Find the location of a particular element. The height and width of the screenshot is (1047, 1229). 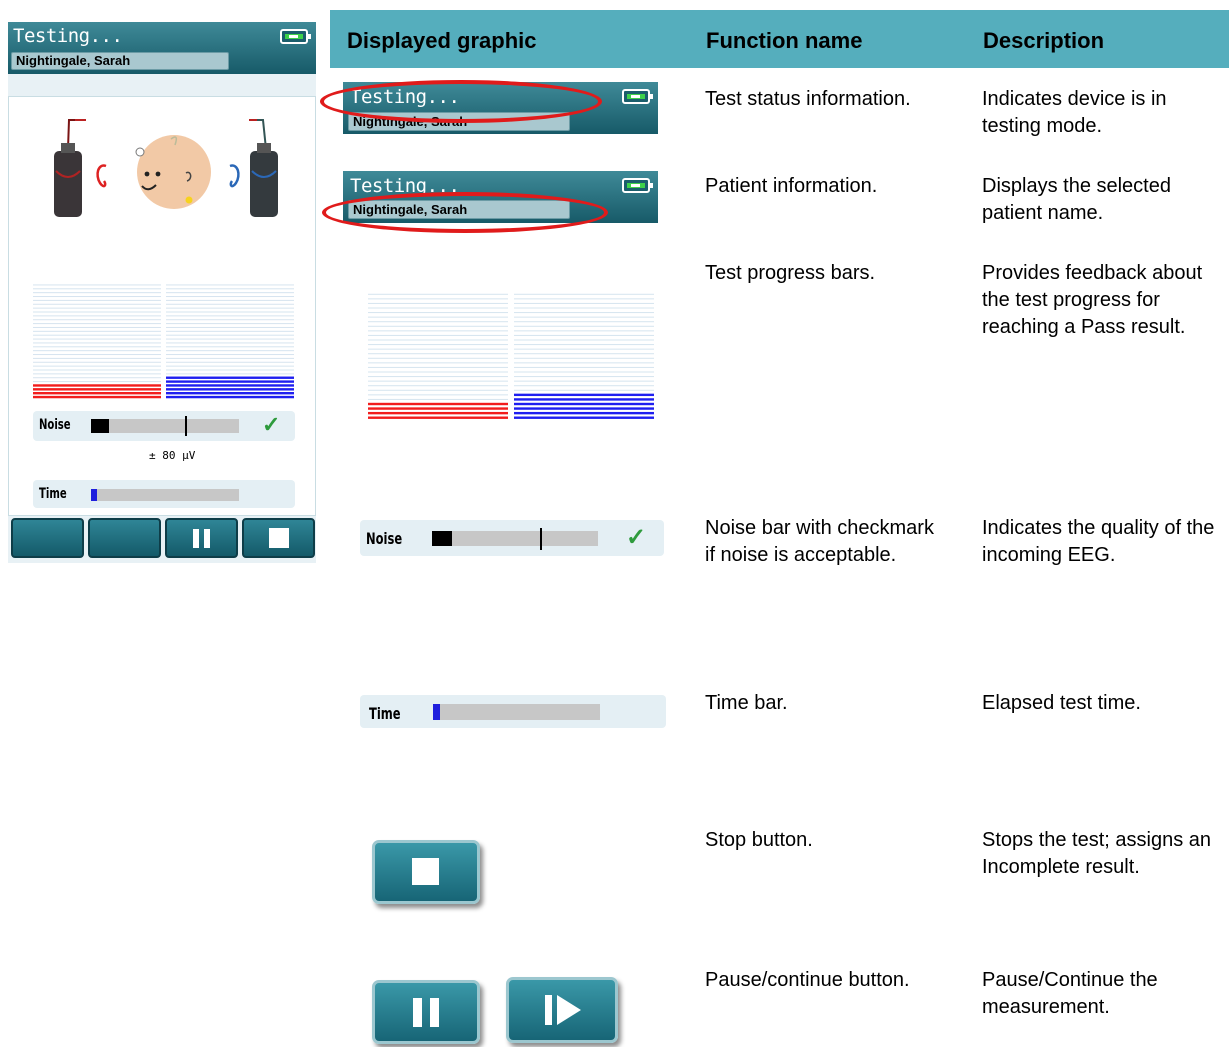

noise-track is located at coordinates (165, 426).